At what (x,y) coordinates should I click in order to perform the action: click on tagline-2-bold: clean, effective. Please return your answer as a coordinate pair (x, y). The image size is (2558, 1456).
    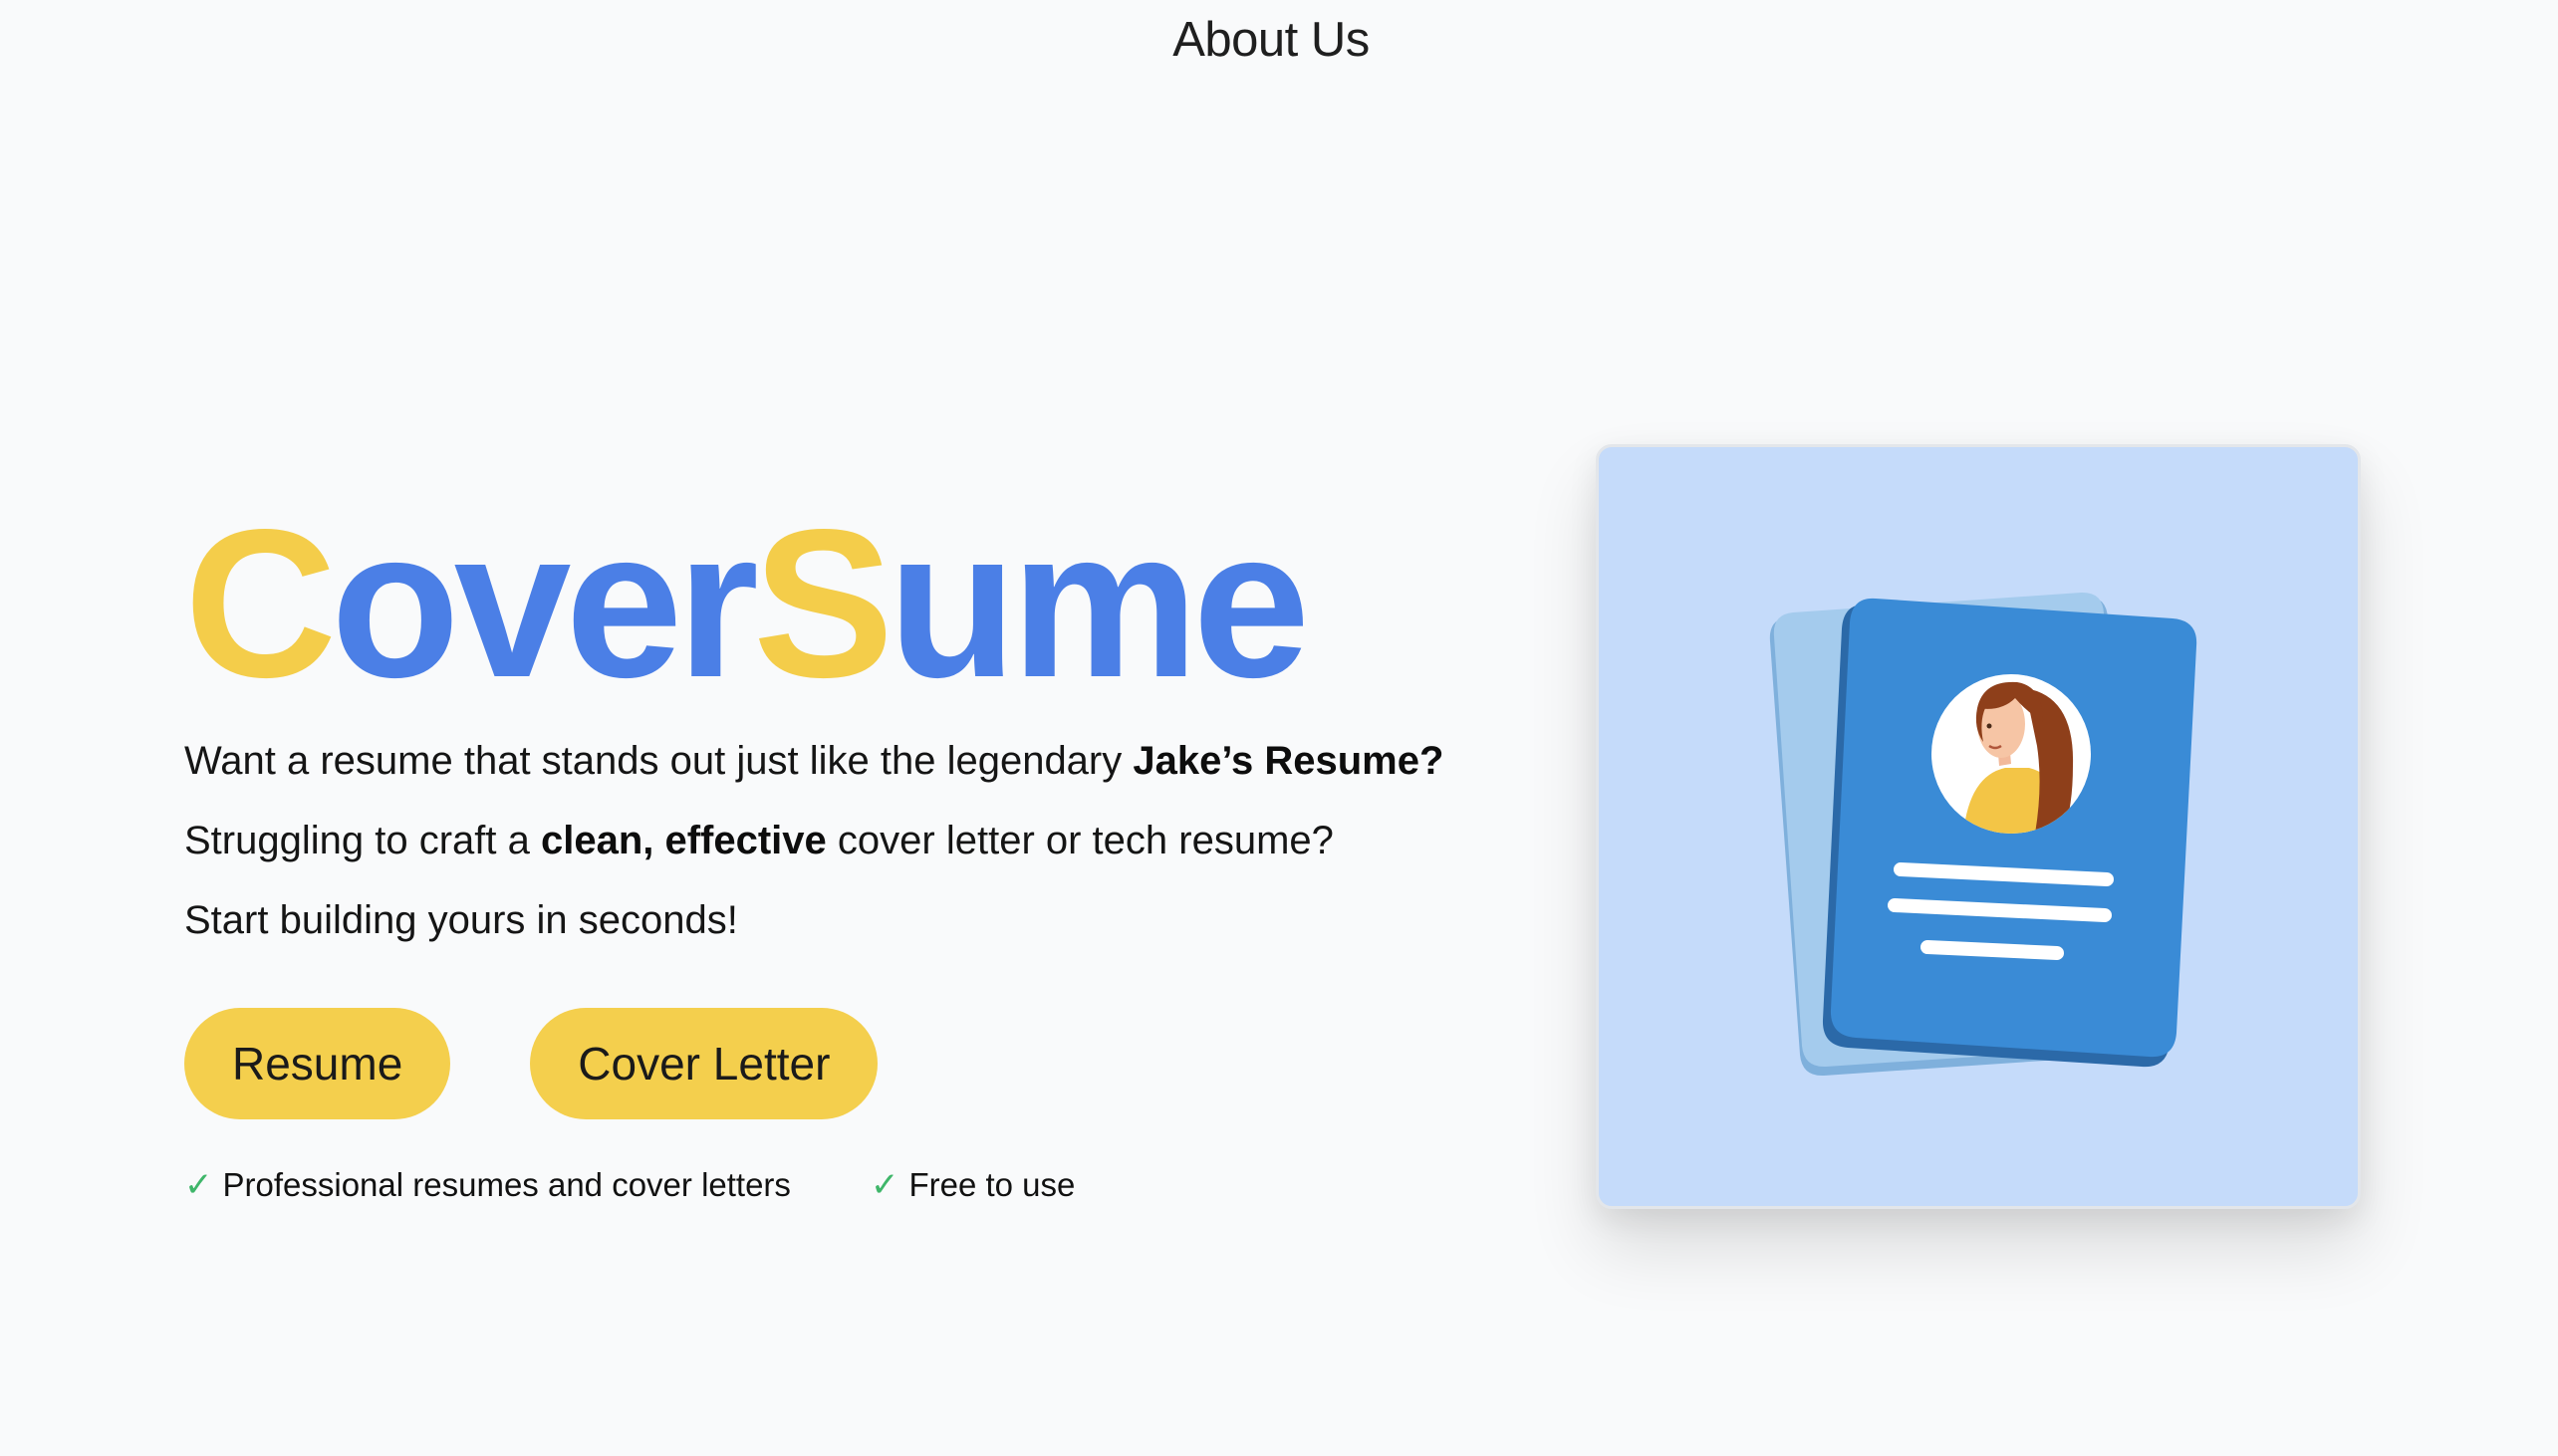
    Looking at the image, I should click on (683, 840).